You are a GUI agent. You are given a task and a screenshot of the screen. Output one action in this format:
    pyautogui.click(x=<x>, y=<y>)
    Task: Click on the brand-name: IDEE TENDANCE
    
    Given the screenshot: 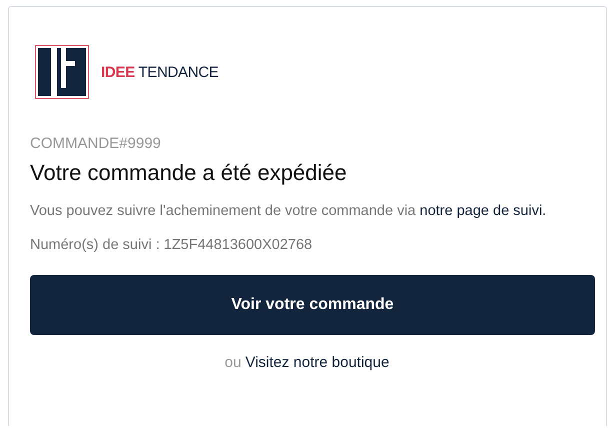 What is the action you would take?
    pyautogui.click(x=160, y=72)
    